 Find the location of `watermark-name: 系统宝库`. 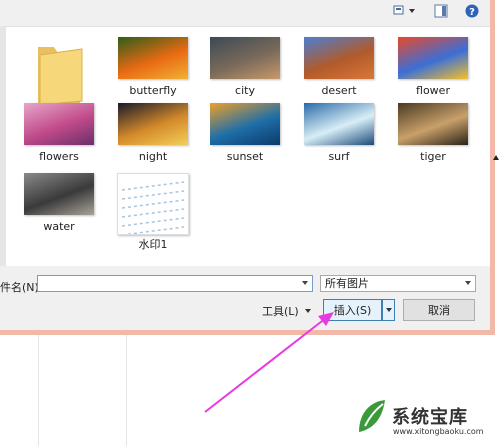

watermark-name: 系统宝库 is located at coordinates (430, 417).